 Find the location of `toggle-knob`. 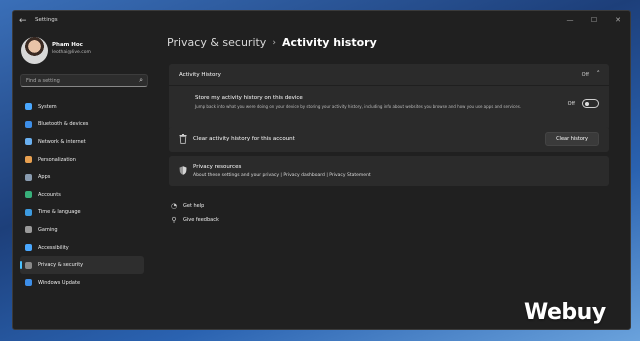

toggle-knob is located at coordinates (587, 103).